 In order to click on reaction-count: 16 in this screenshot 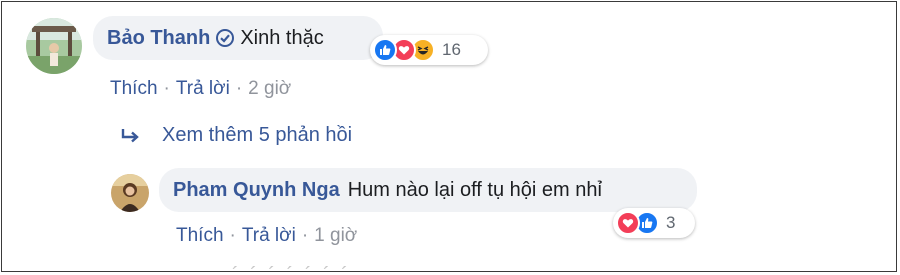, I will do `click(451, 49)`.